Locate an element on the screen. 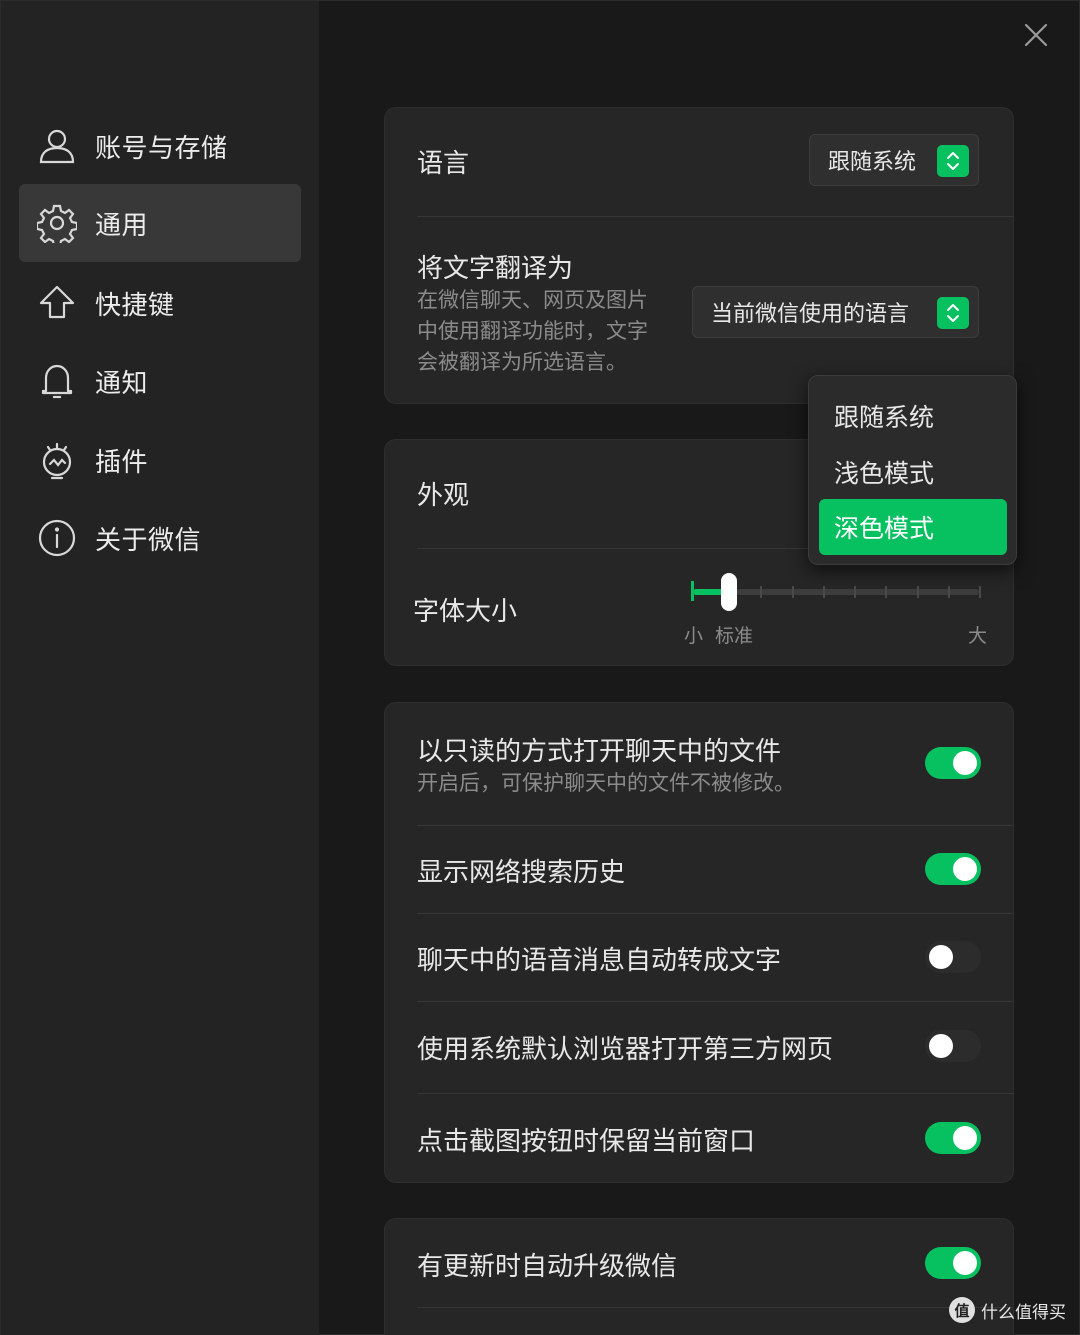 The height and width of the screenshot is (1335, 1080). voice-to-text-toggle is located at coordinates (953, 957).